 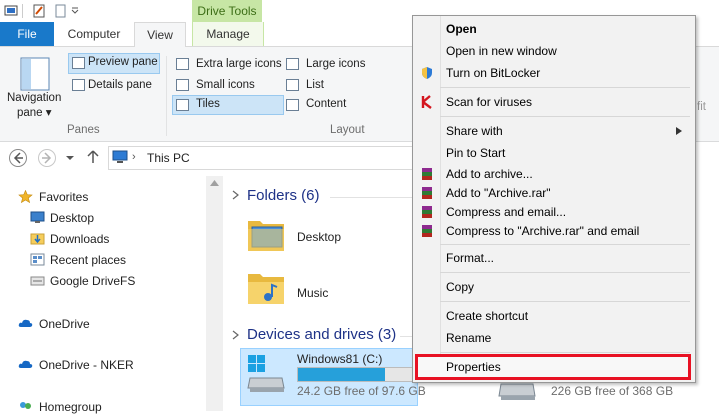 I want to click on menu-share-with: Share with, so click(x=474, y=131).